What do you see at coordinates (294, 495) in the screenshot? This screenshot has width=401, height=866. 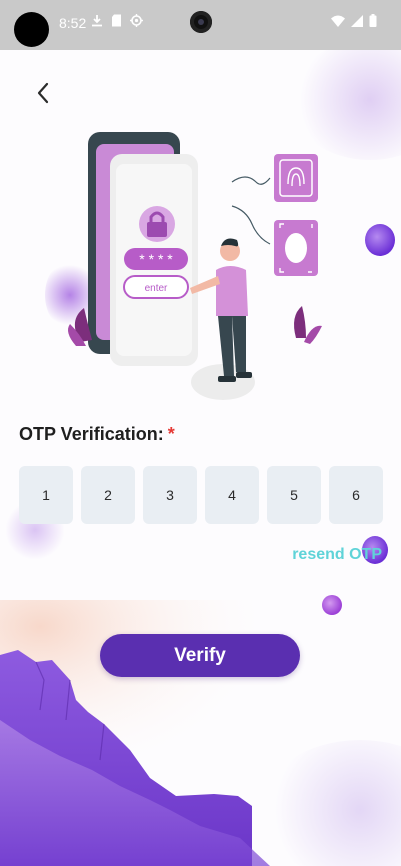 I see `otp-digit-5: 5` at bounding box center [294, 495].